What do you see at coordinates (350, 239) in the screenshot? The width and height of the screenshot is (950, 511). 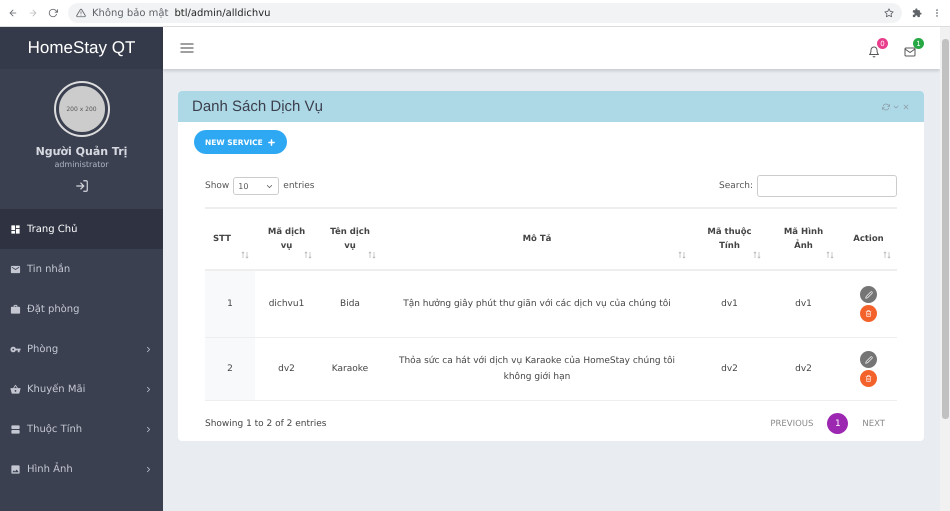 I see `column-header: Tên dịch vụ` at bounding box center [350, 239].